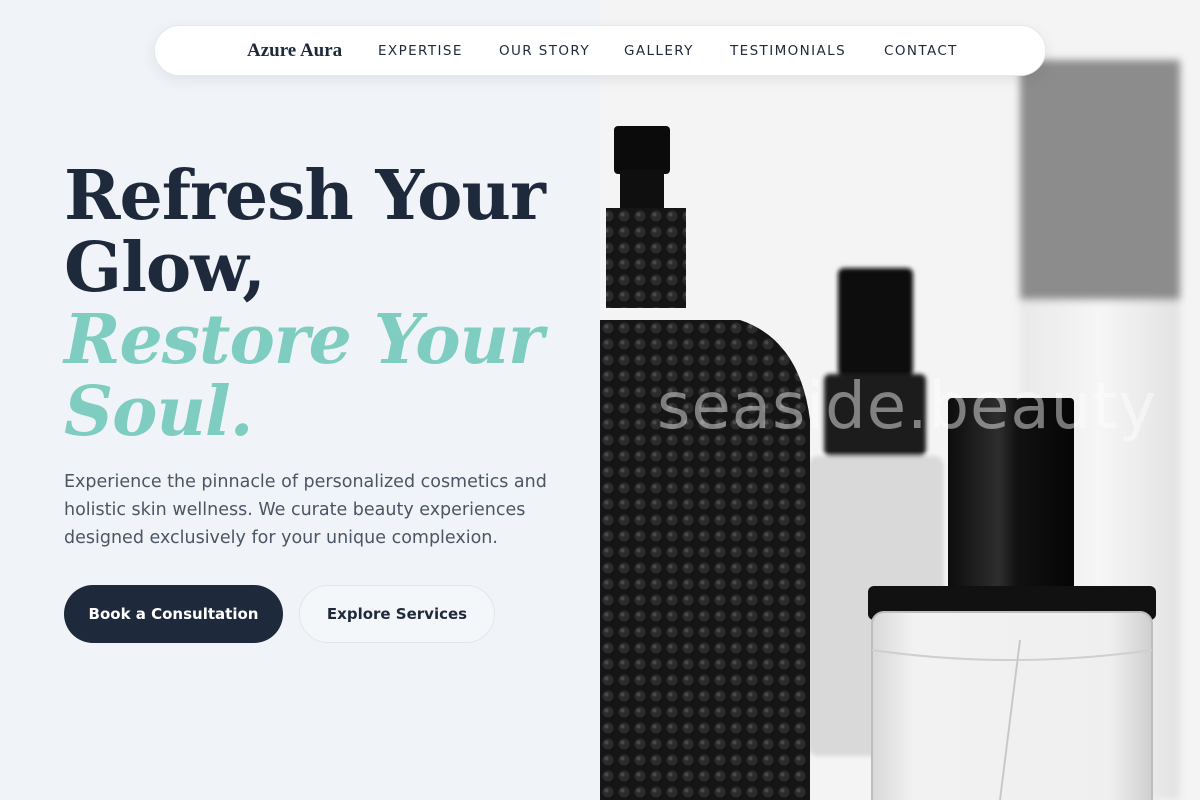  Describe the element at coordinates (397, 614) in the screenshot. I see `explore-services-button: Explore Services` at that location.